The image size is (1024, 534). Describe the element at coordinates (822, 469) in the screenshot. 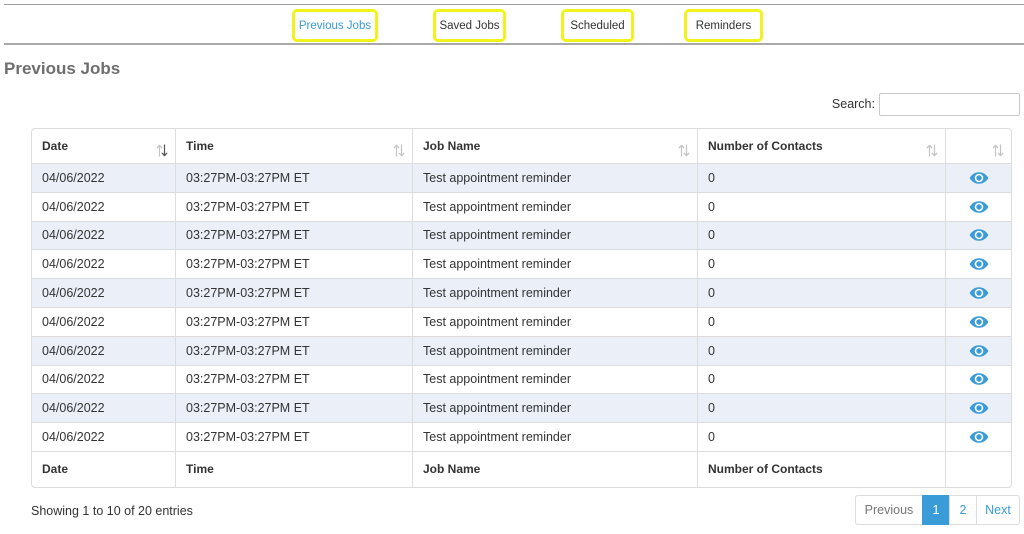

I see `footer-label-number-of-contacts: Number of Contacts` at that location.